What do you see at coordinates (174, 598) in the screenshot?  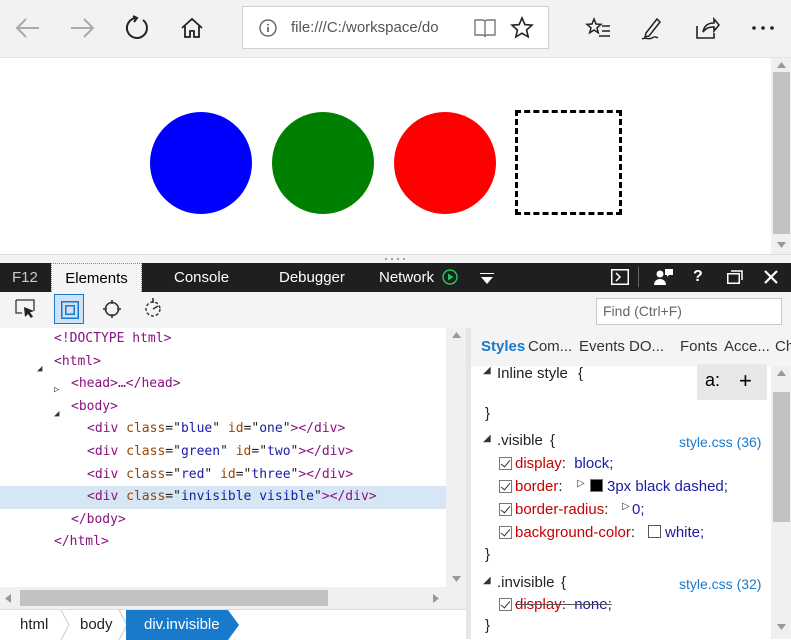 I see `dom-hscroll-thumb` at bounding box center [174, 598].